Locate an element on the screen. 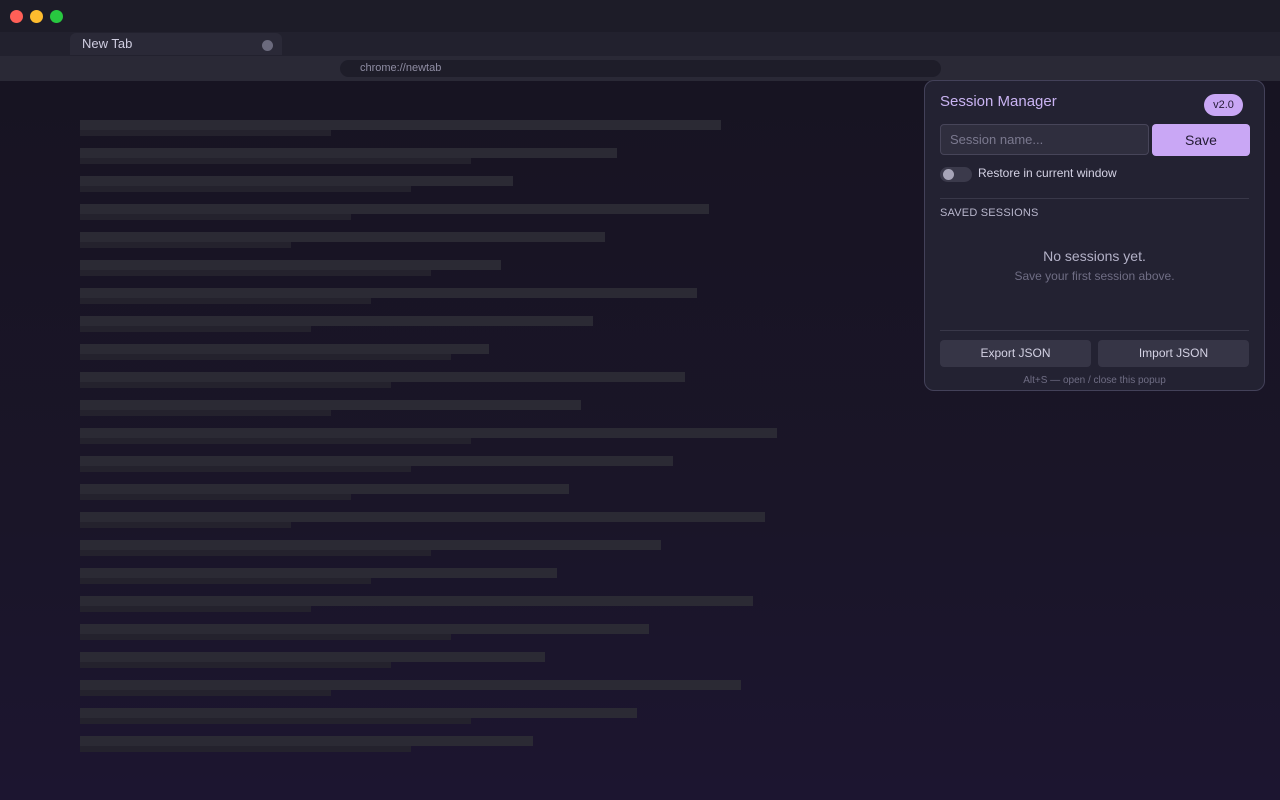 This screenshot has height=800, width=1280. empty-state-subtitle: Save your first session above. is located at coordinates (1094, 276).